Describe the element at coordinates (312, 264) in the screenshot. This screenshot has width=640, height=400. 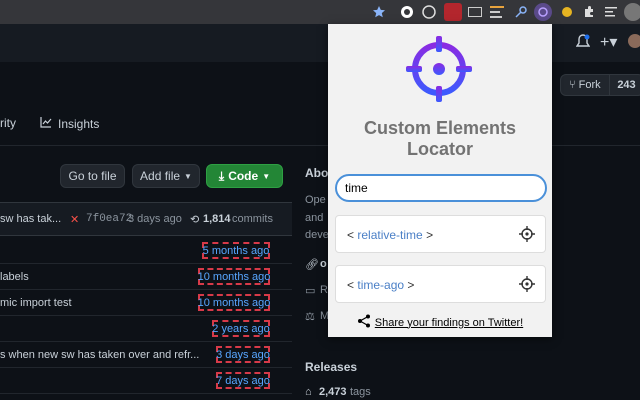
I see `link-icon: 🔗︎` at that location.